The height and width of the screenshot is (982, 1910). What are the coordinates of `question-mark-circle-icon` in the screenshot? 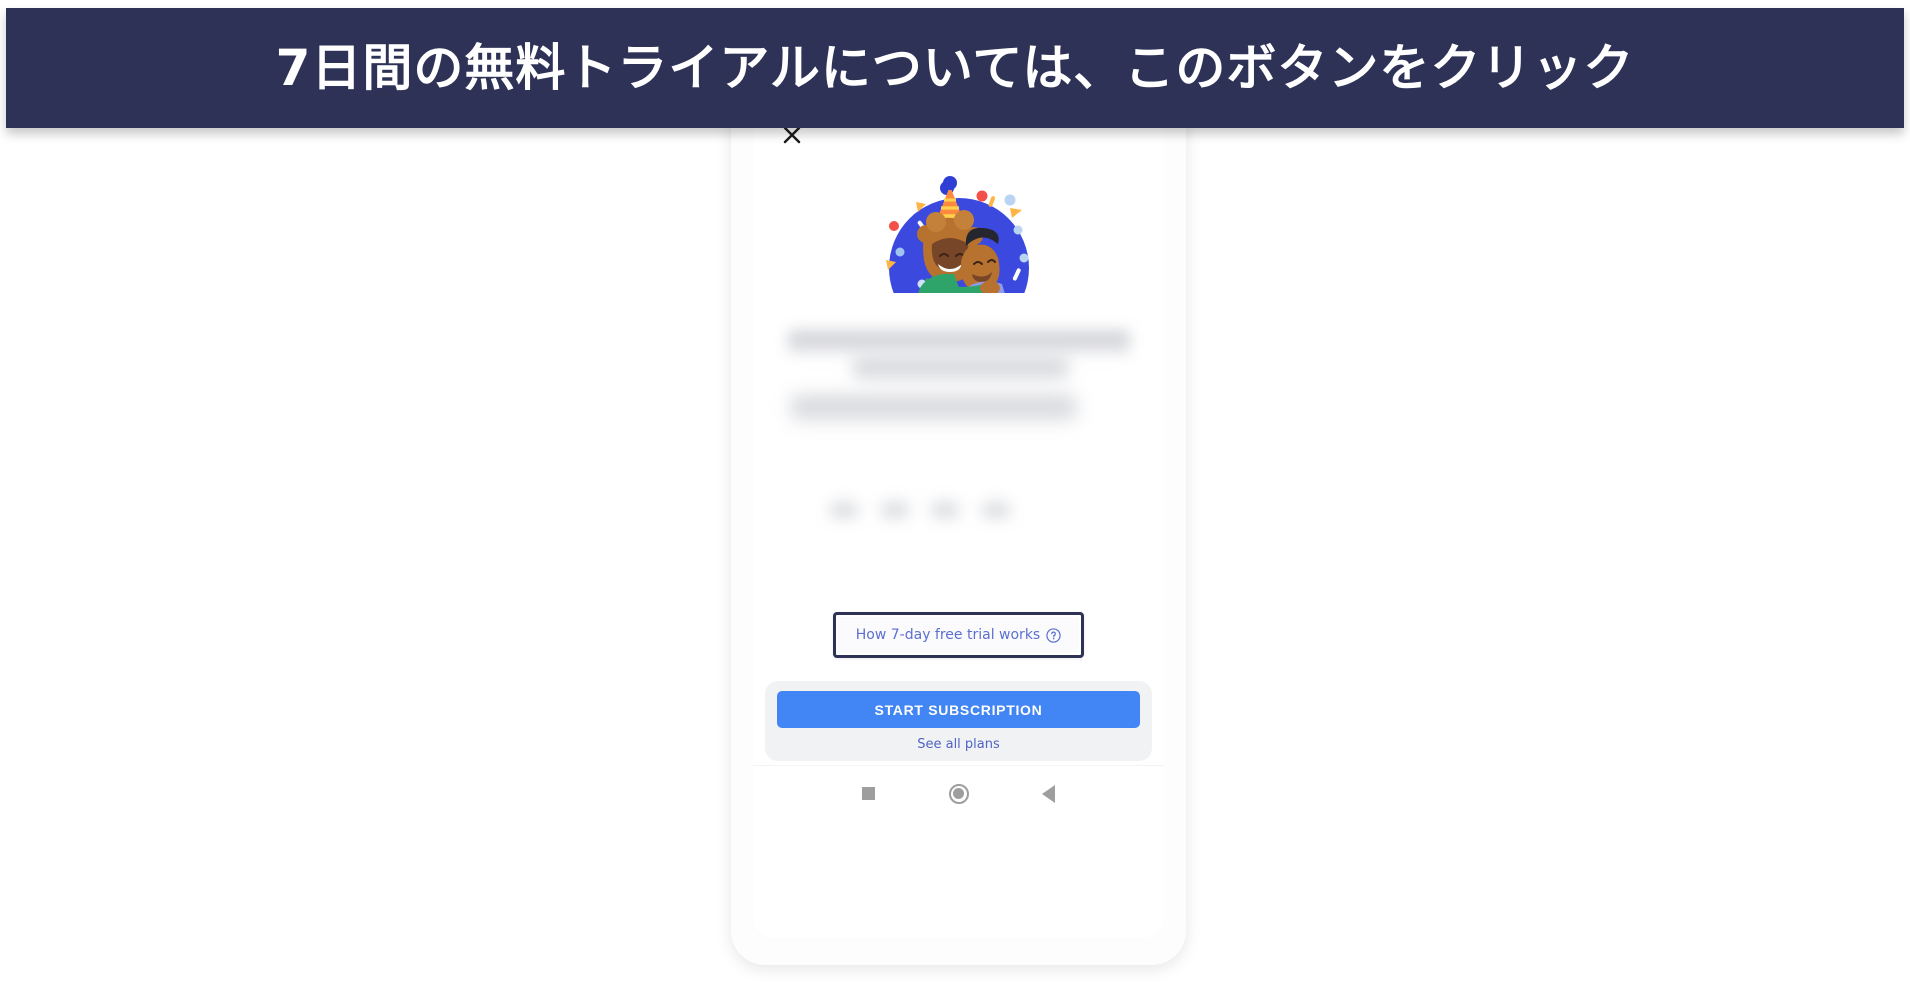 It's located at (1053, 635).